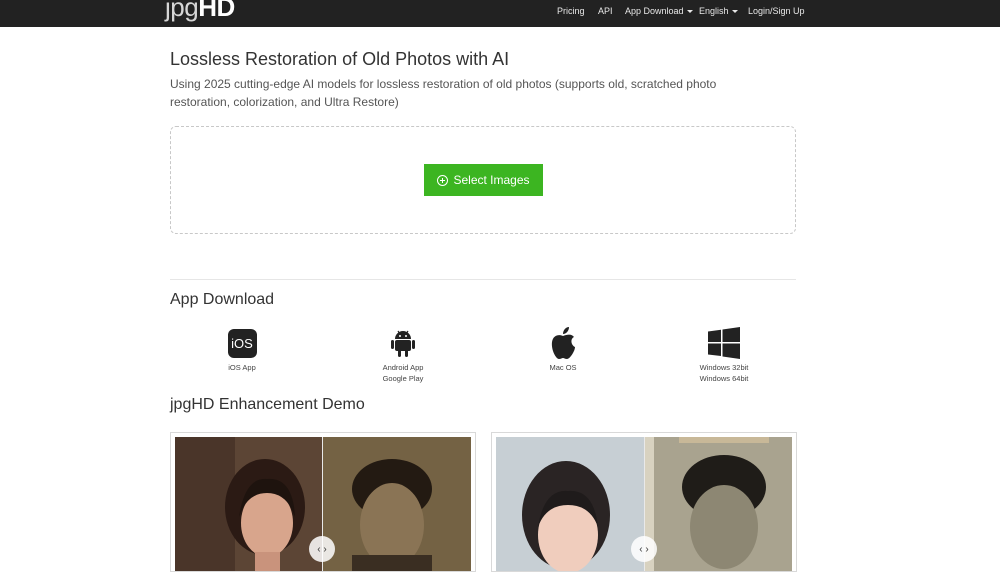 The width and height of the screenshot is (1000, 572). Describe the element at coordinates (403, 378) in the screenshot. I see `app-android-sublabel: Google Play` at that location.